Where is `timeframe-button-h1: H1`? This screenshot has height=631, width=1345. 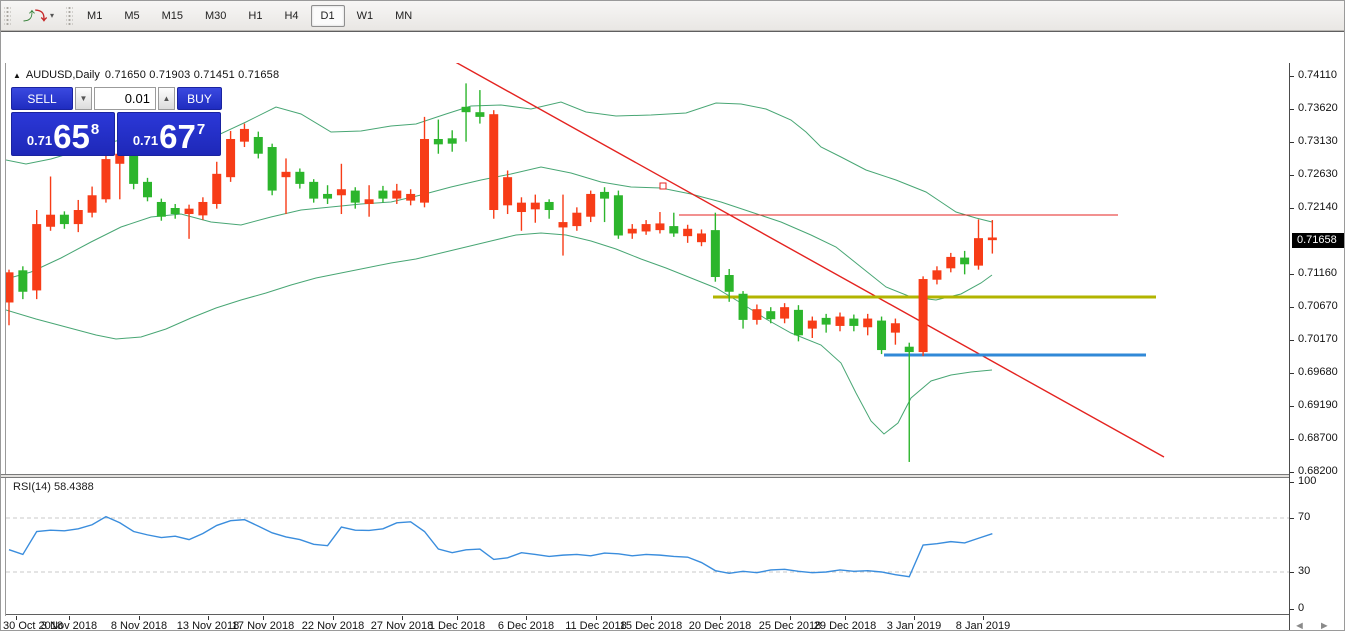
timeframe-button-h1: H1 is located at coordinates (255, 16).